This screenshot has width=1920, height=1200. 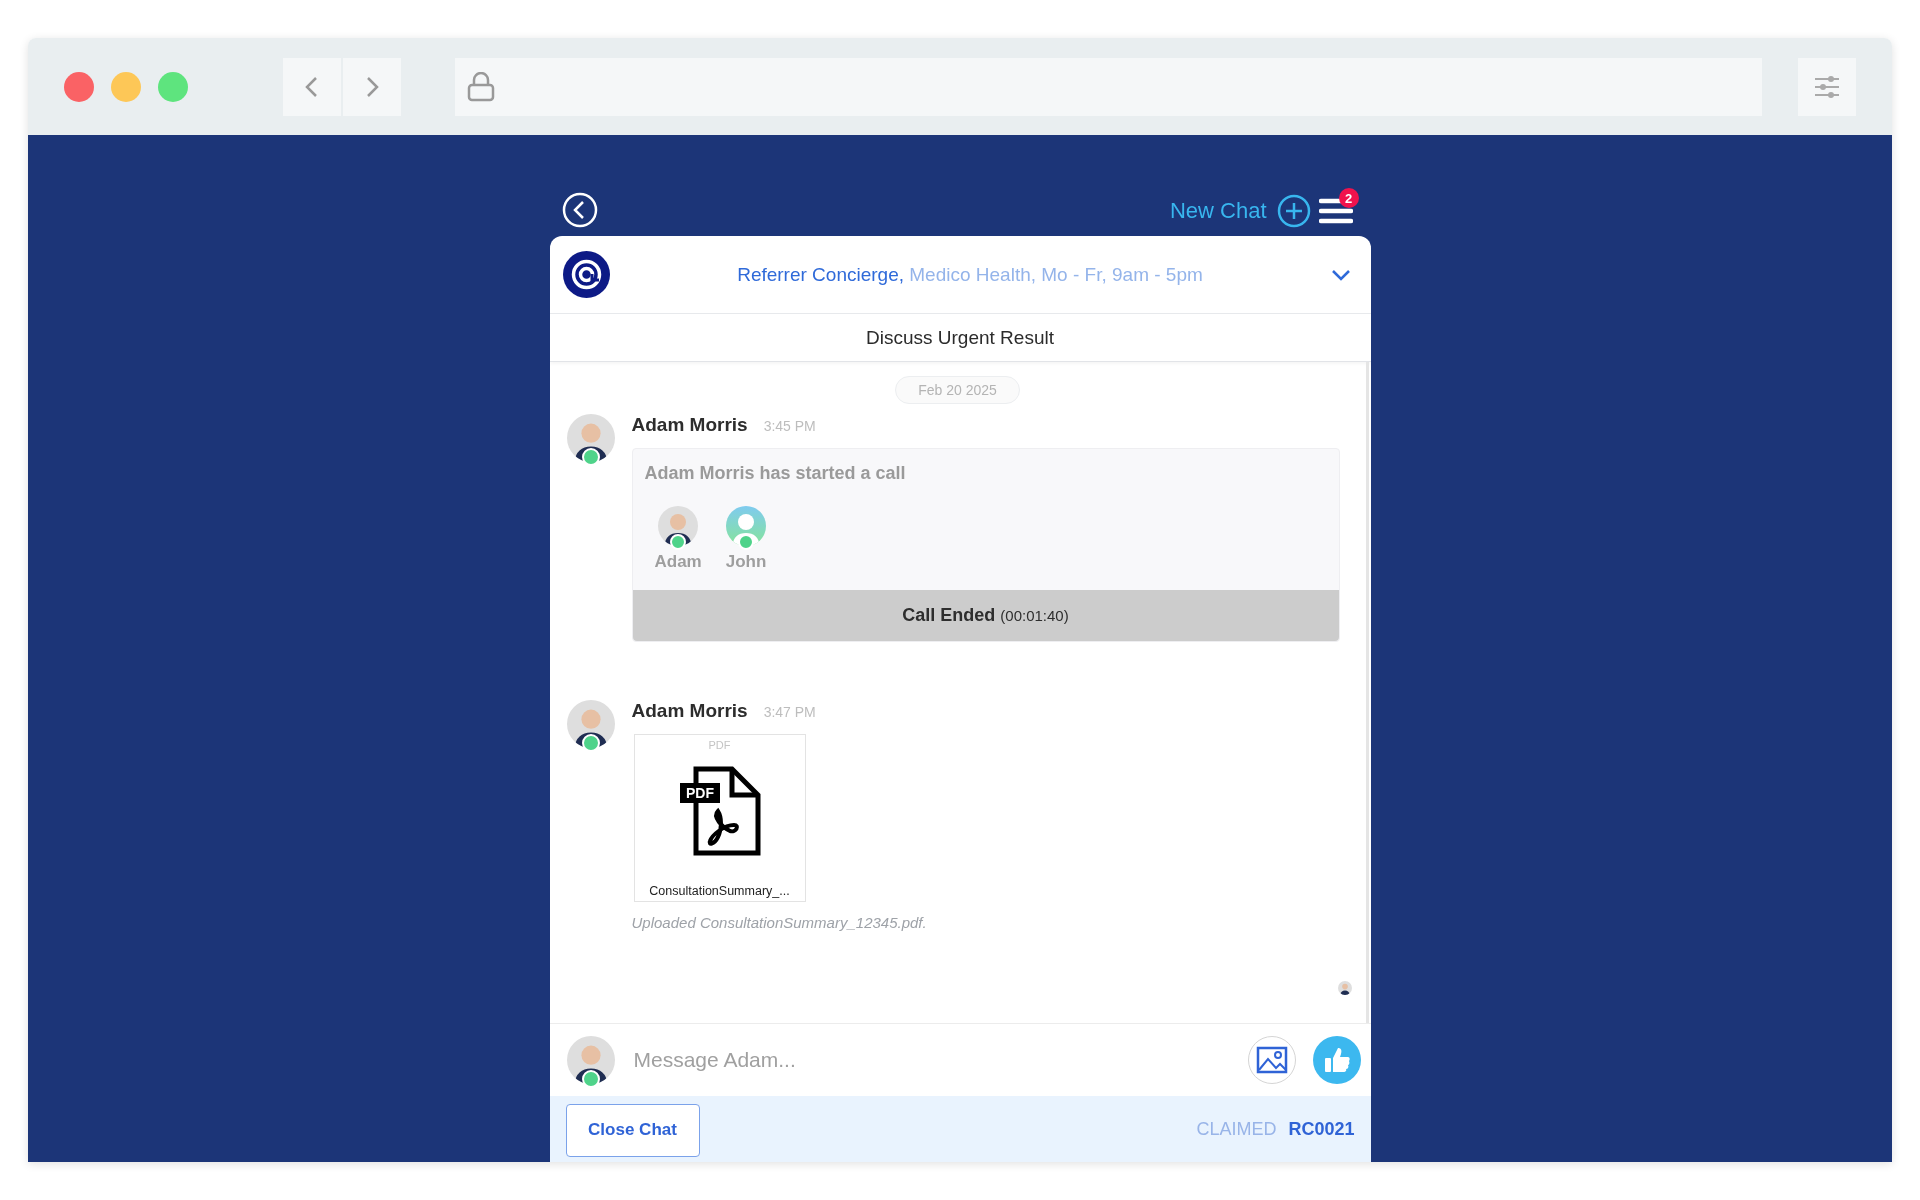 What do you see at coordinates (779, 922) in the screenshot?
I see `upload-caption: Uploaded ConsultationSummary_12345.pdf.` at bounding box center [779, 922].